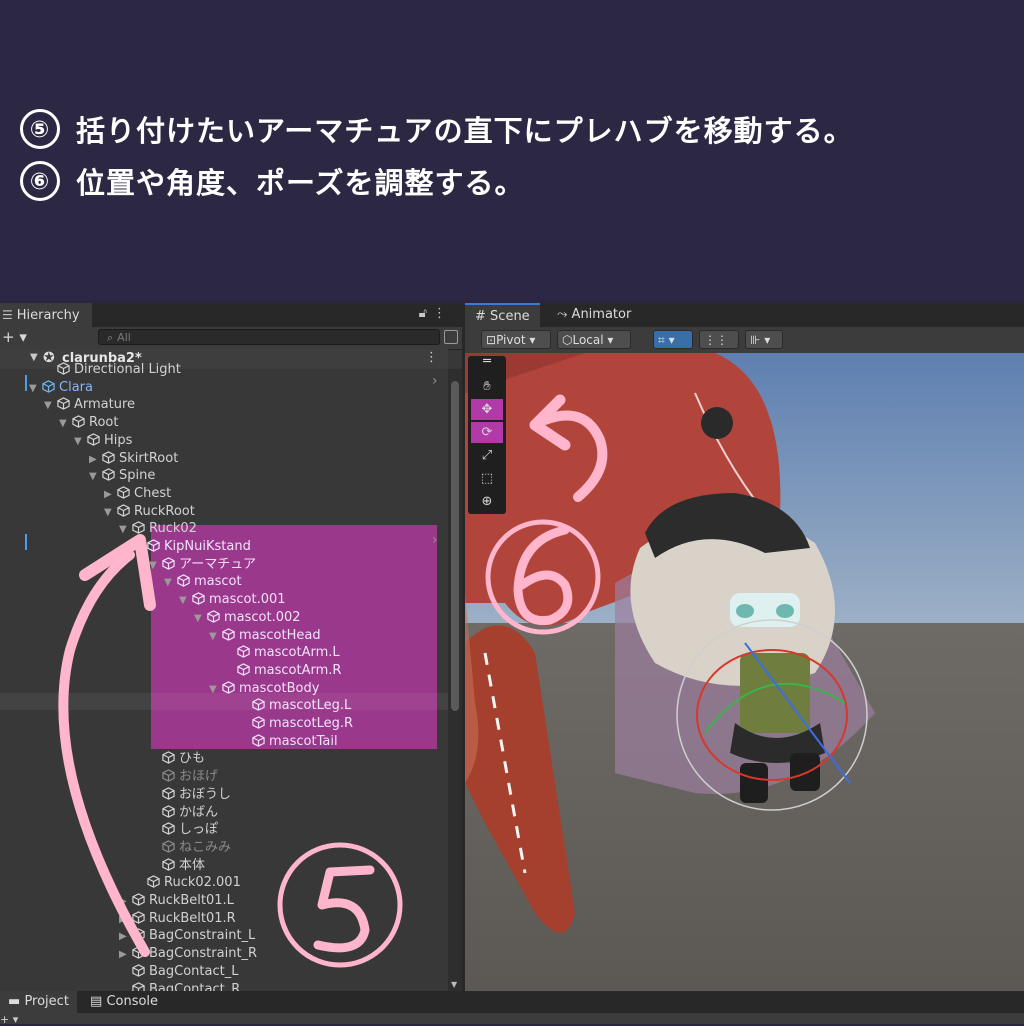 This screenshot has height=1026, width=1024. I want to click on hierarchy-row-label: ねこみみ, so click(205, 847).